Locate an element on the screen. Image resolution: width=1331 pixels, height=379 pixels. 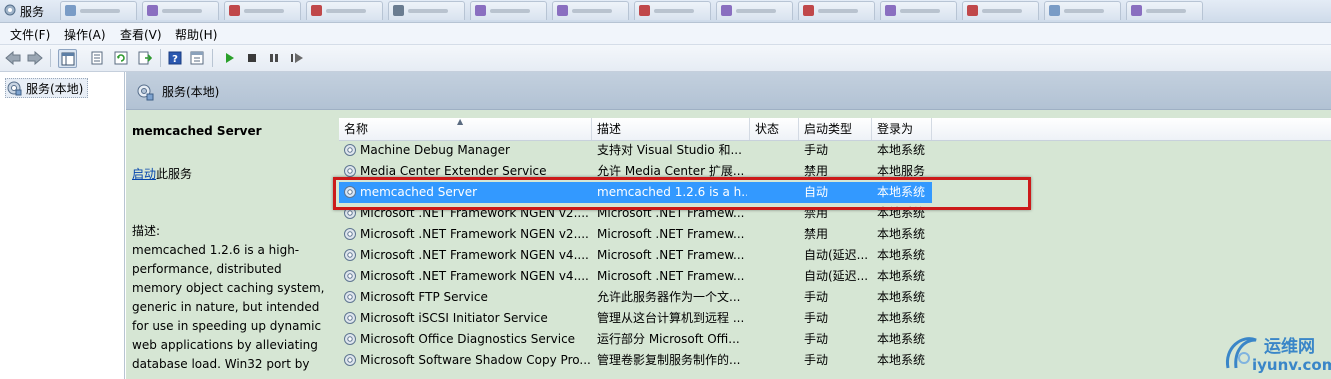
tree-item-services-local: 服务(本地) is located at coordinates (47, 88).